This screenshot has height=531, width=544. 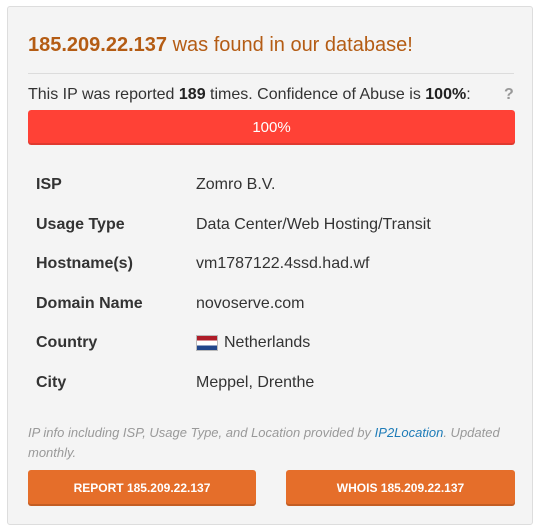 What do you see at coordinates (51, 382) in the screenshot?
I see `detail-key: City` at bounding box center [51, 382].